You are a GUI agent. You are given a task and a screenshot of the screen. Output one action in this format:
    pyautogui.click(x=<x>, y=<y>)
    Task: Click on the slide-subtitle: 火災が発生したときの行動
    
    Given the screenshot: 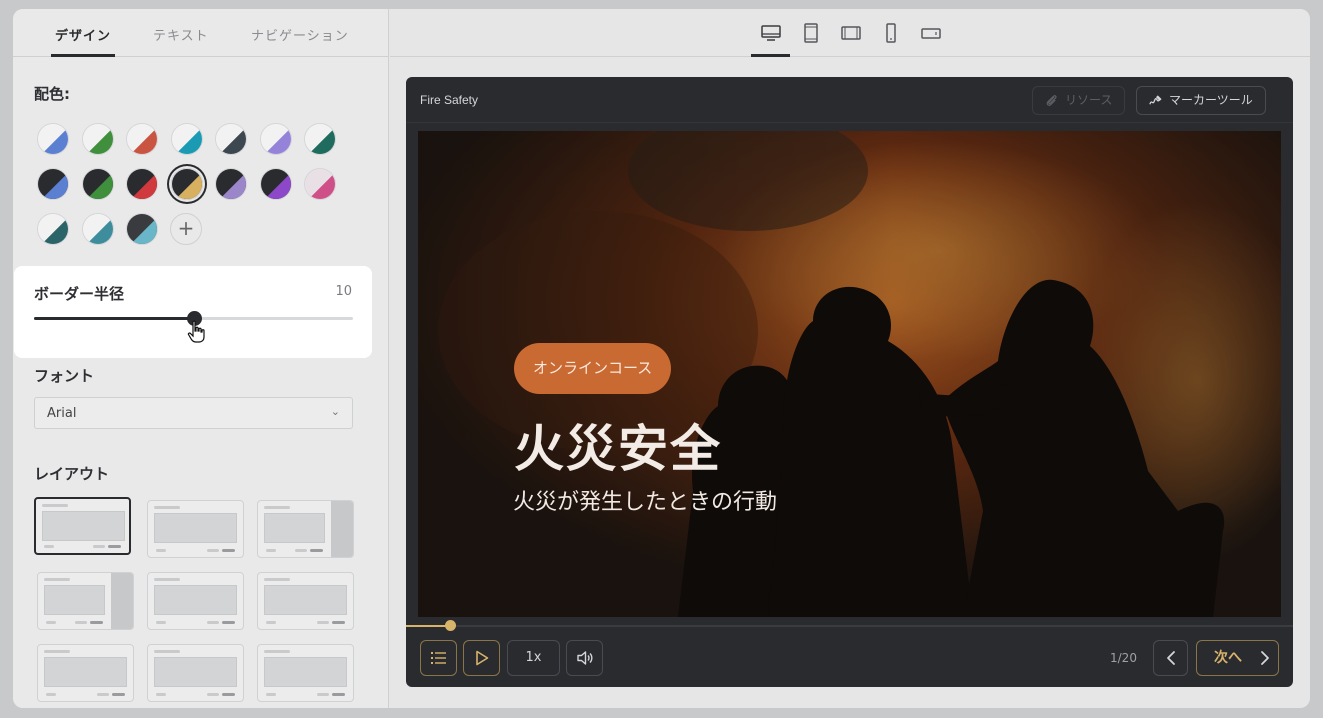 What is the action you would take?
    pyautogui.click(x=645, y=502)
    